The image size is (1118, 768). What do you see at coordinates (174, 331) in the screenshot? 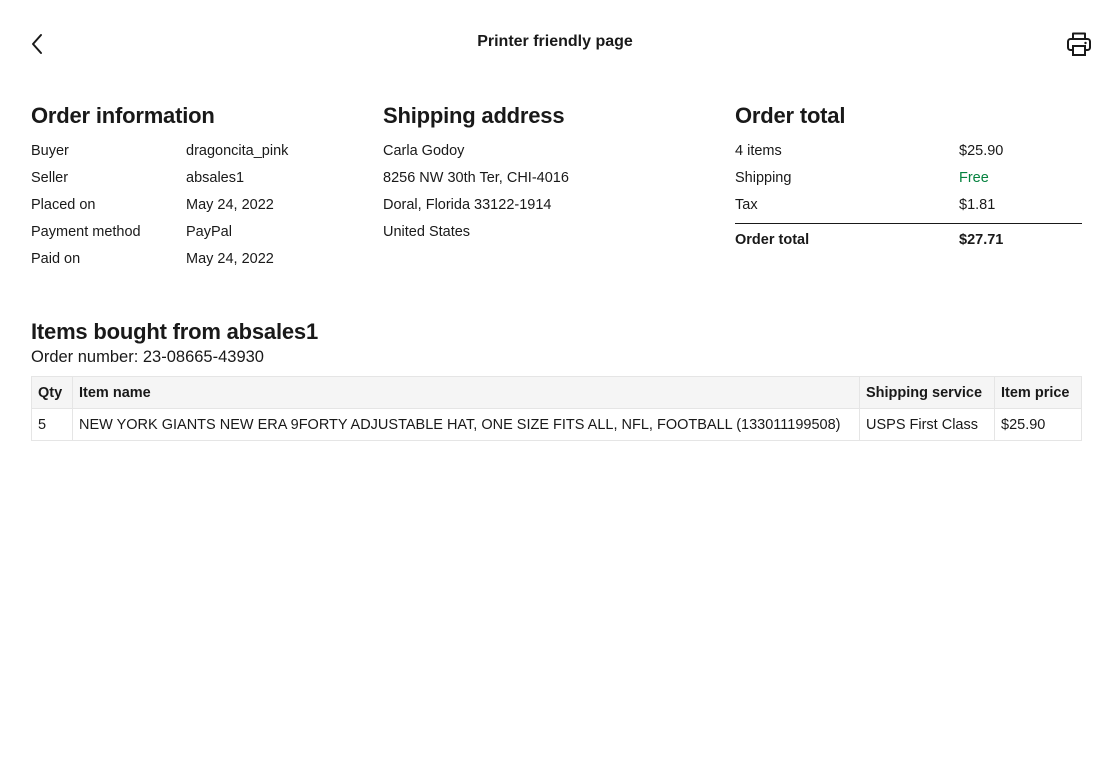
I see `items-bought-title: Items bought from absales1` at bounding box center [174, 331].